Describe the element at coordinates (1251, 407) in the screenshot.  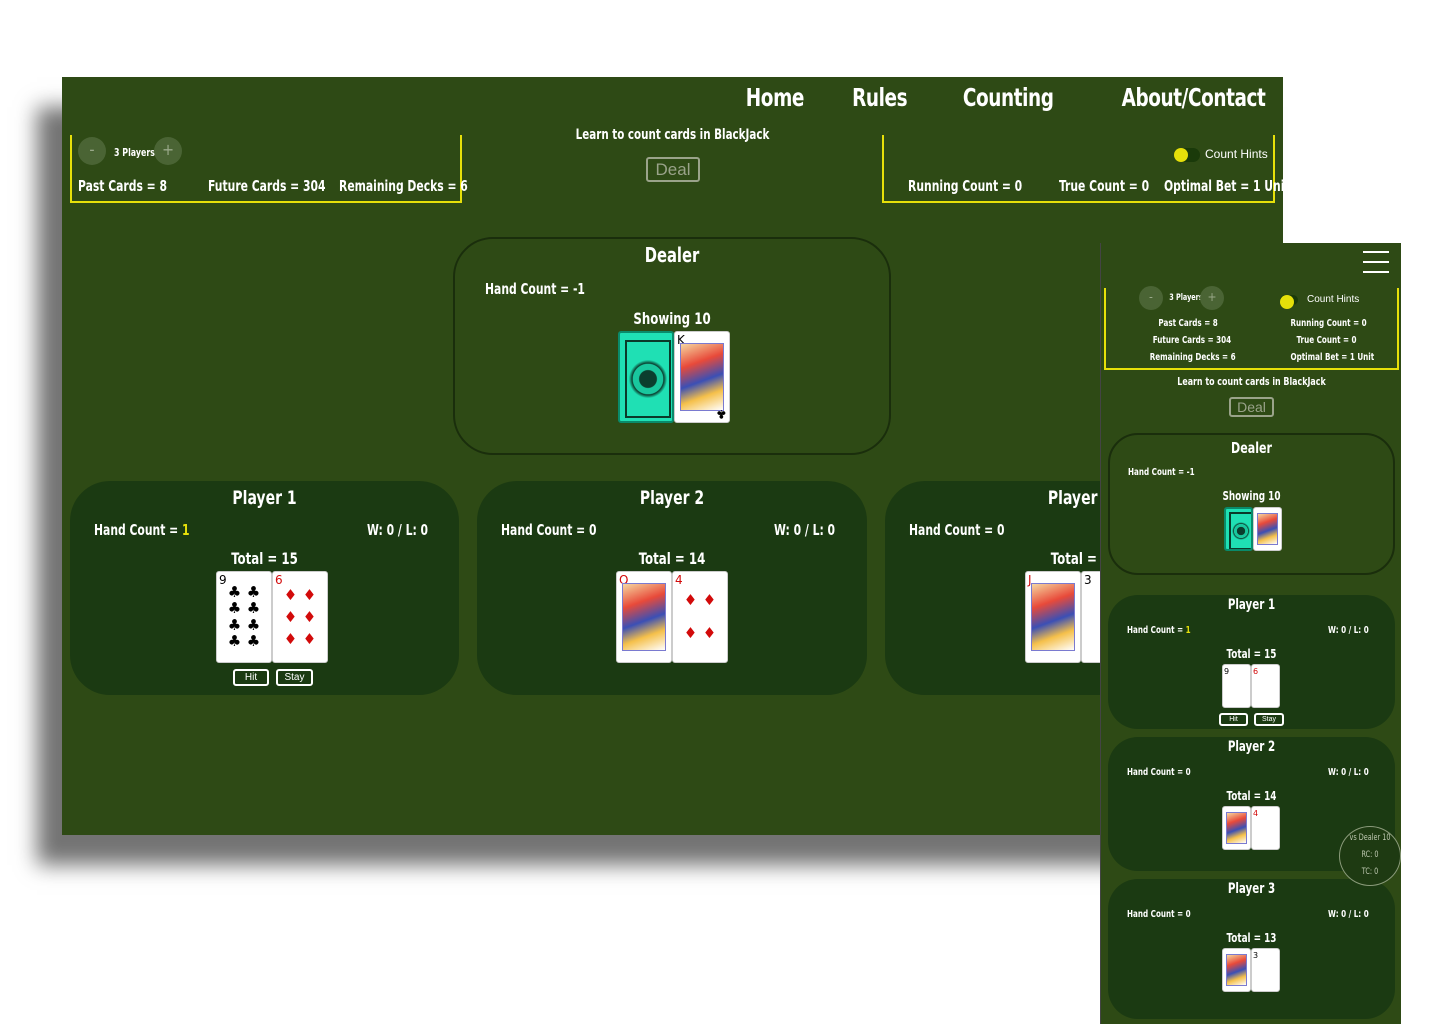
I see `mobile-deal-button: Deal` at that location.